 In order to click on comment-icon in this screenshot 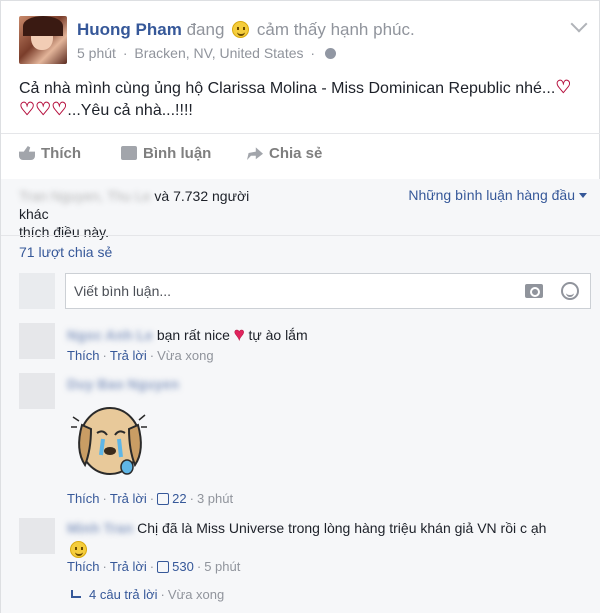, I will do `click(129, 153)`.